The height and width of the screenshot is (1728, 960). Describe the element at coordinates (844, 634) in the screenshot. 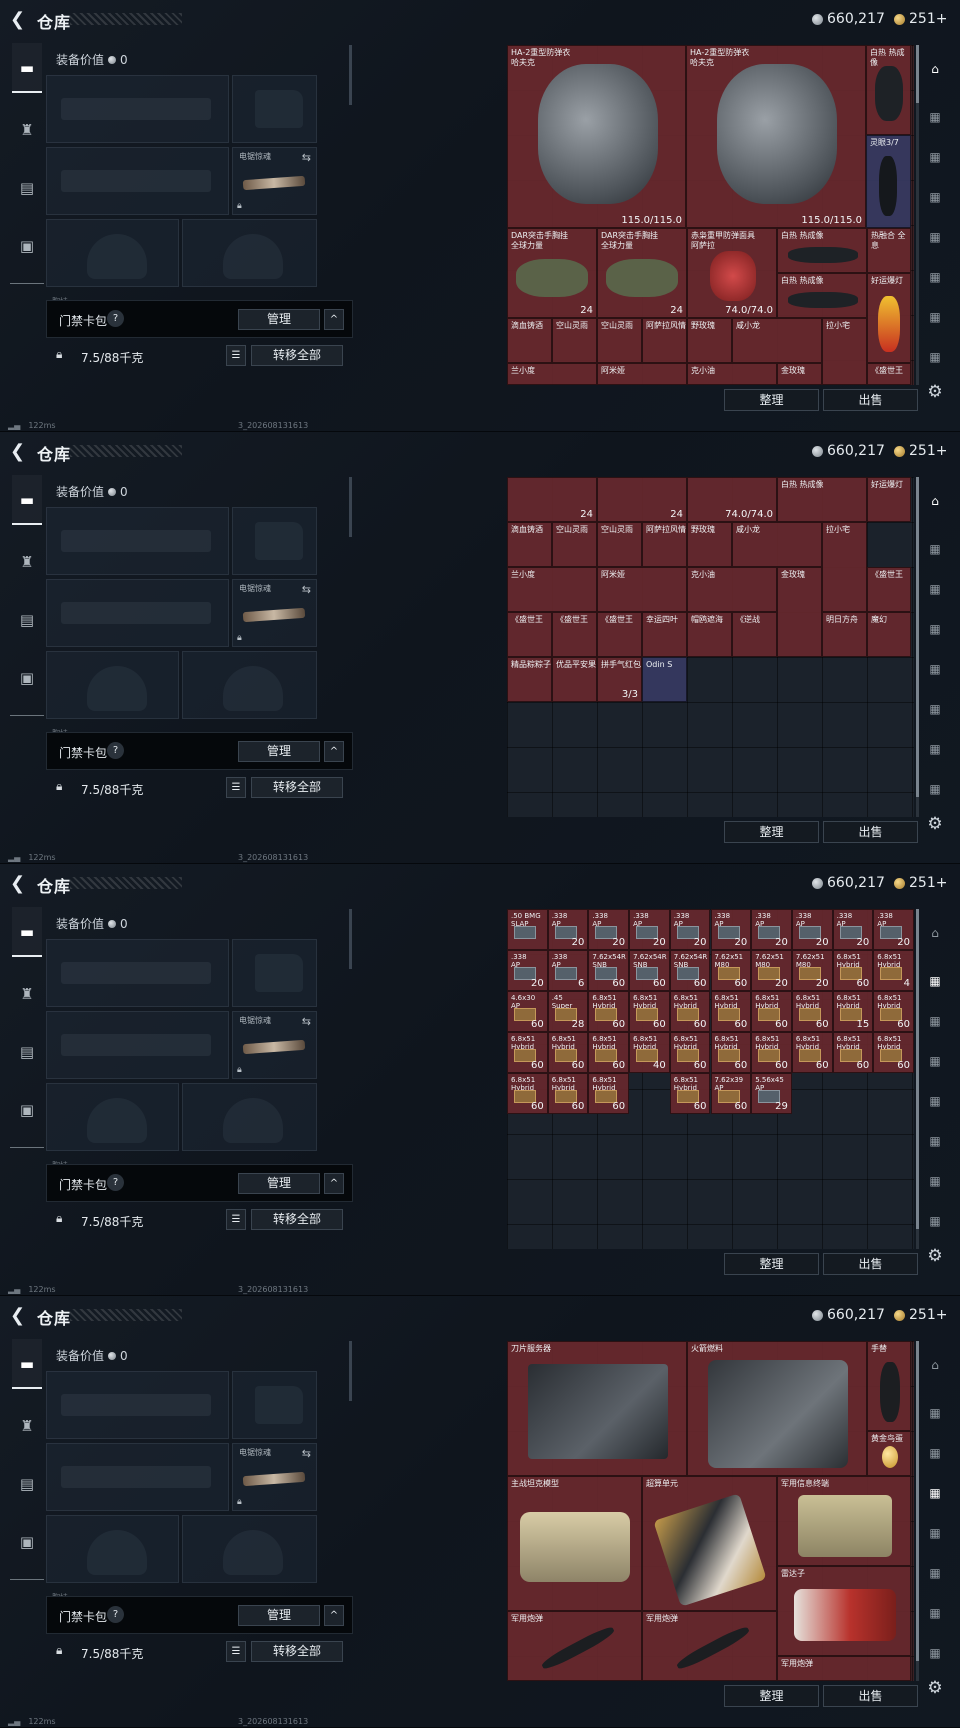

I see `item-collectible: 明日方舟` at that location.